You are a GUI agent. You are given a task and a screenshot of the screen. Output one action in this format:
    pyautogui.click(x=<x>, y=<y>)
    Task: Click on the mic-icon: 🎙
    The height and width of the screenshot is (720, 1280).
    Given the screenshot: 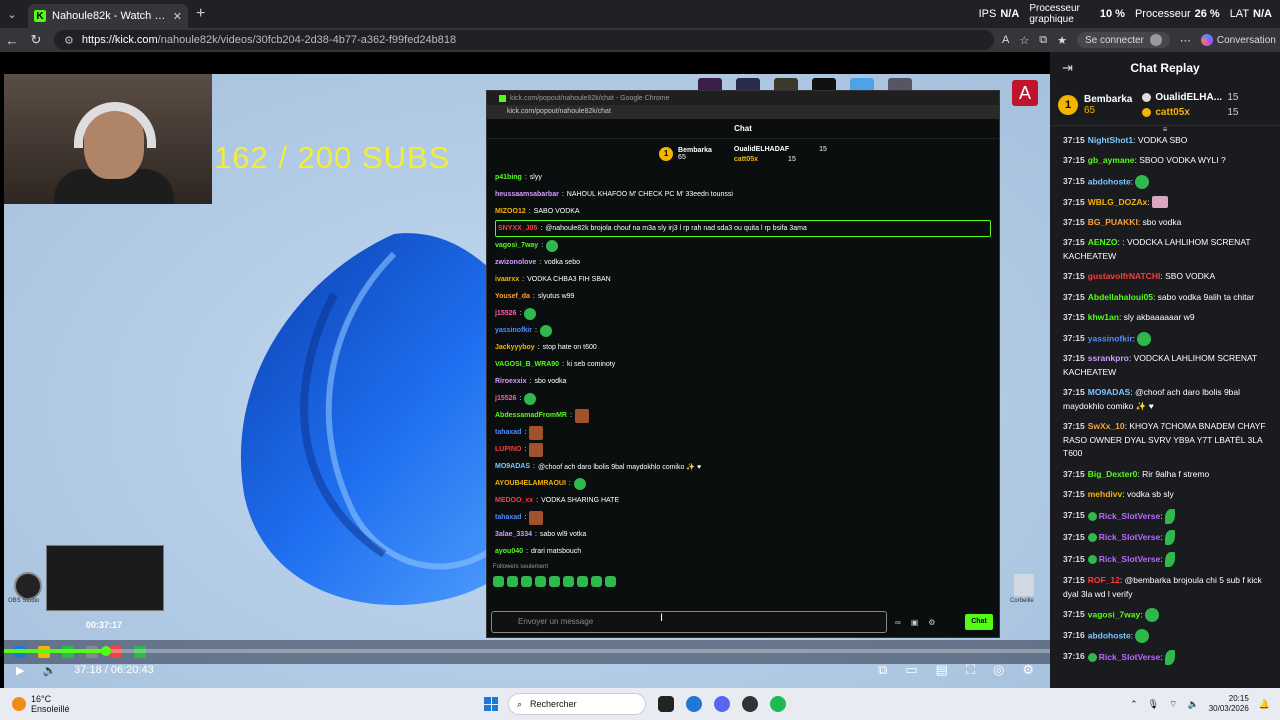 What is the action you would take?
    pyautogui.click(x=1153, y=704)
    